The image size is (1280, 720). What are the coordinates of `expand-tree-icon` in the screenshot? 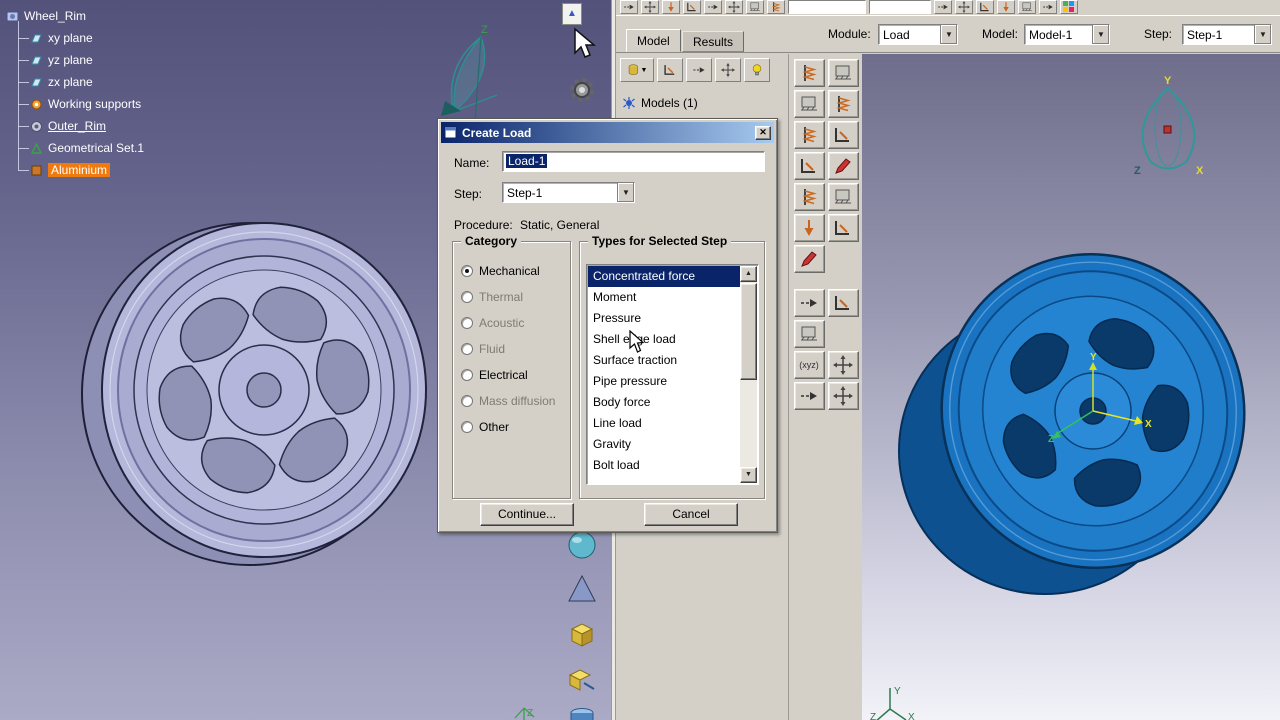 It's located at (670, 70).